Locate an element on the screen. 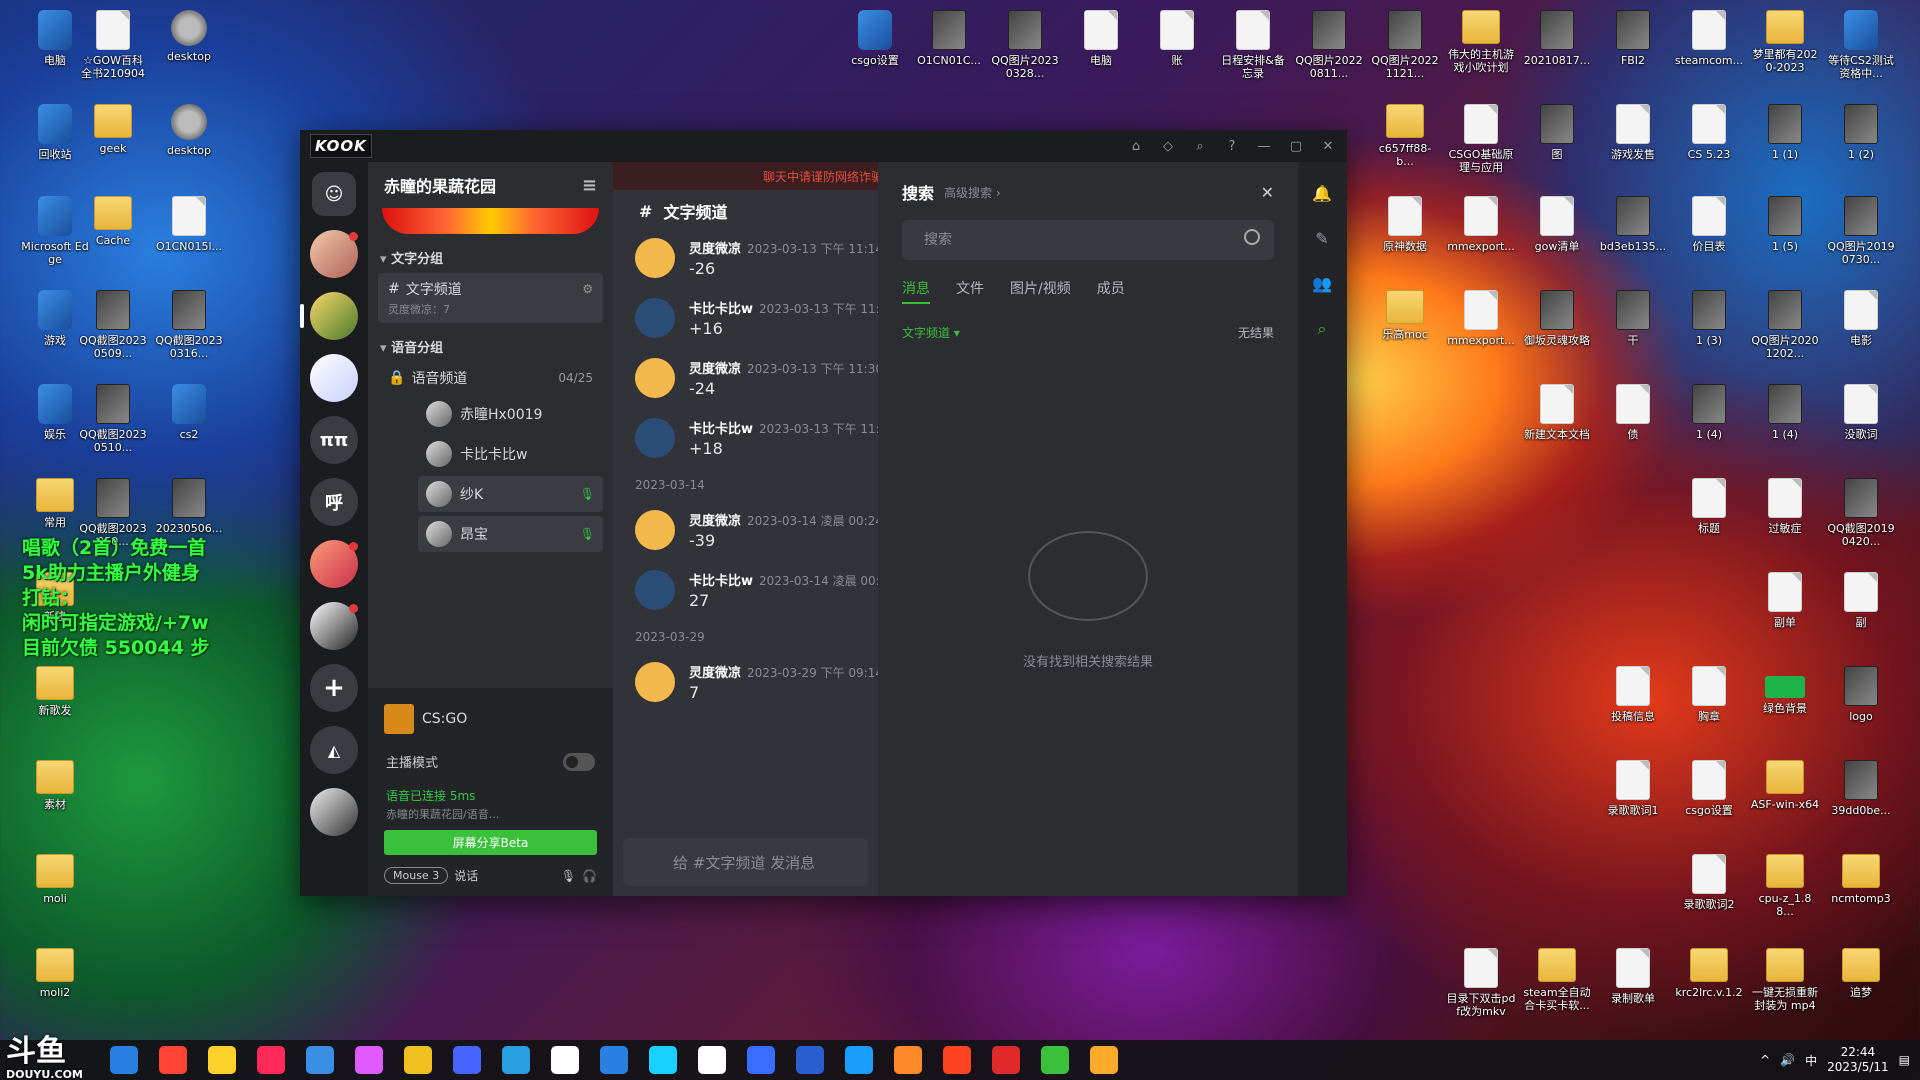 The image size is (1920, 1080). desktop-icon: cs2 is located at coordinates (189, 412).